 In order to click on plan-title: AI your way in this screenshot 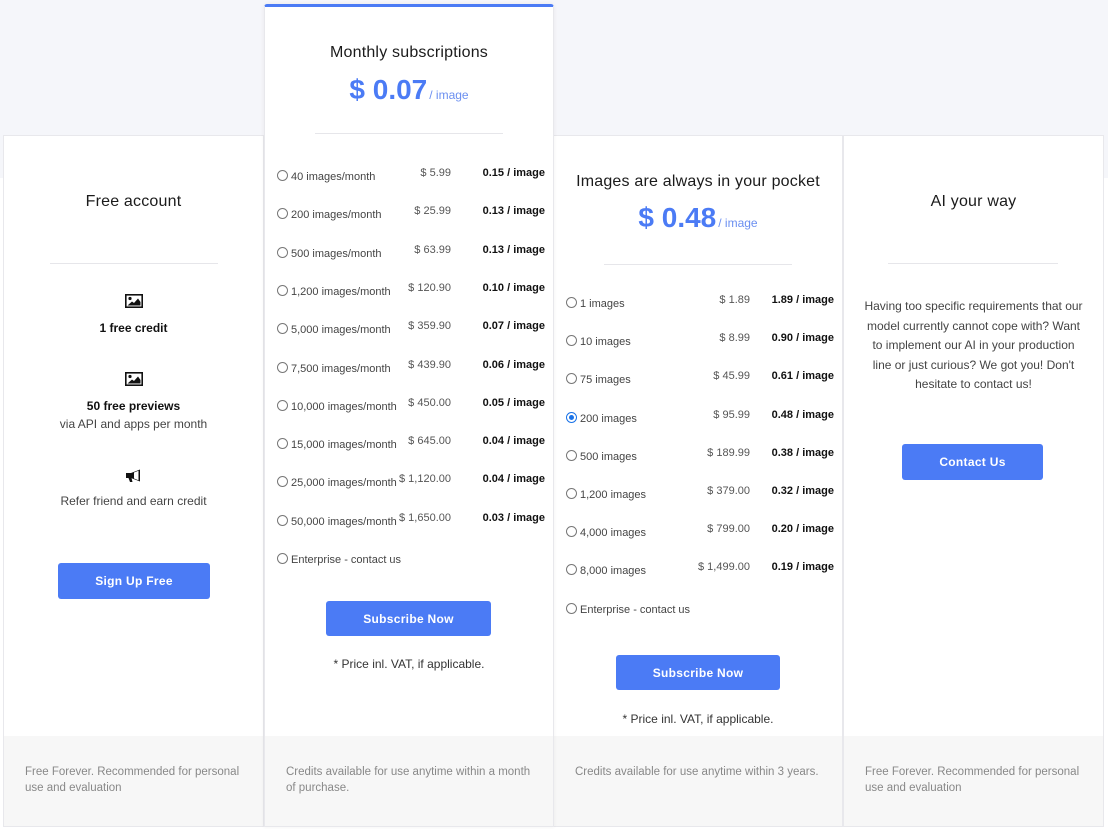, I will do `click(973, 201)`.